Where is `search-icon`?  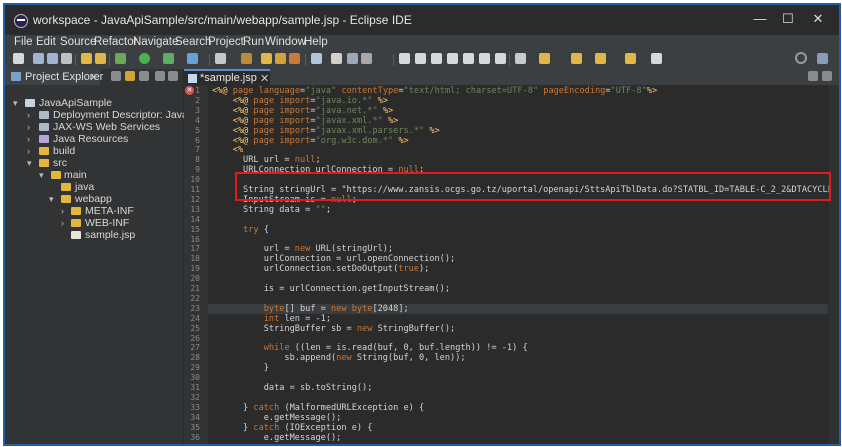
search-icon is located at coordinates (801, 58).